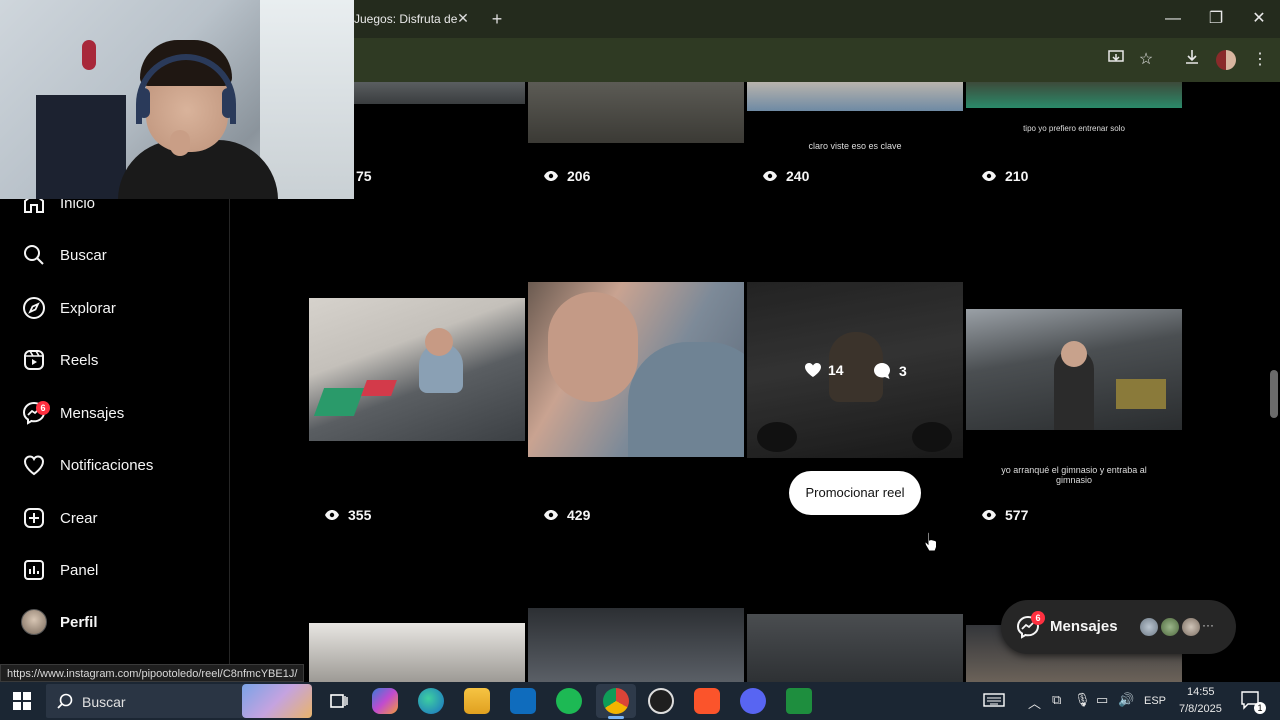  Describe the element at coordinates (1260, 708) in the screenshot. I see `notification-count-badge: 1` at that location.